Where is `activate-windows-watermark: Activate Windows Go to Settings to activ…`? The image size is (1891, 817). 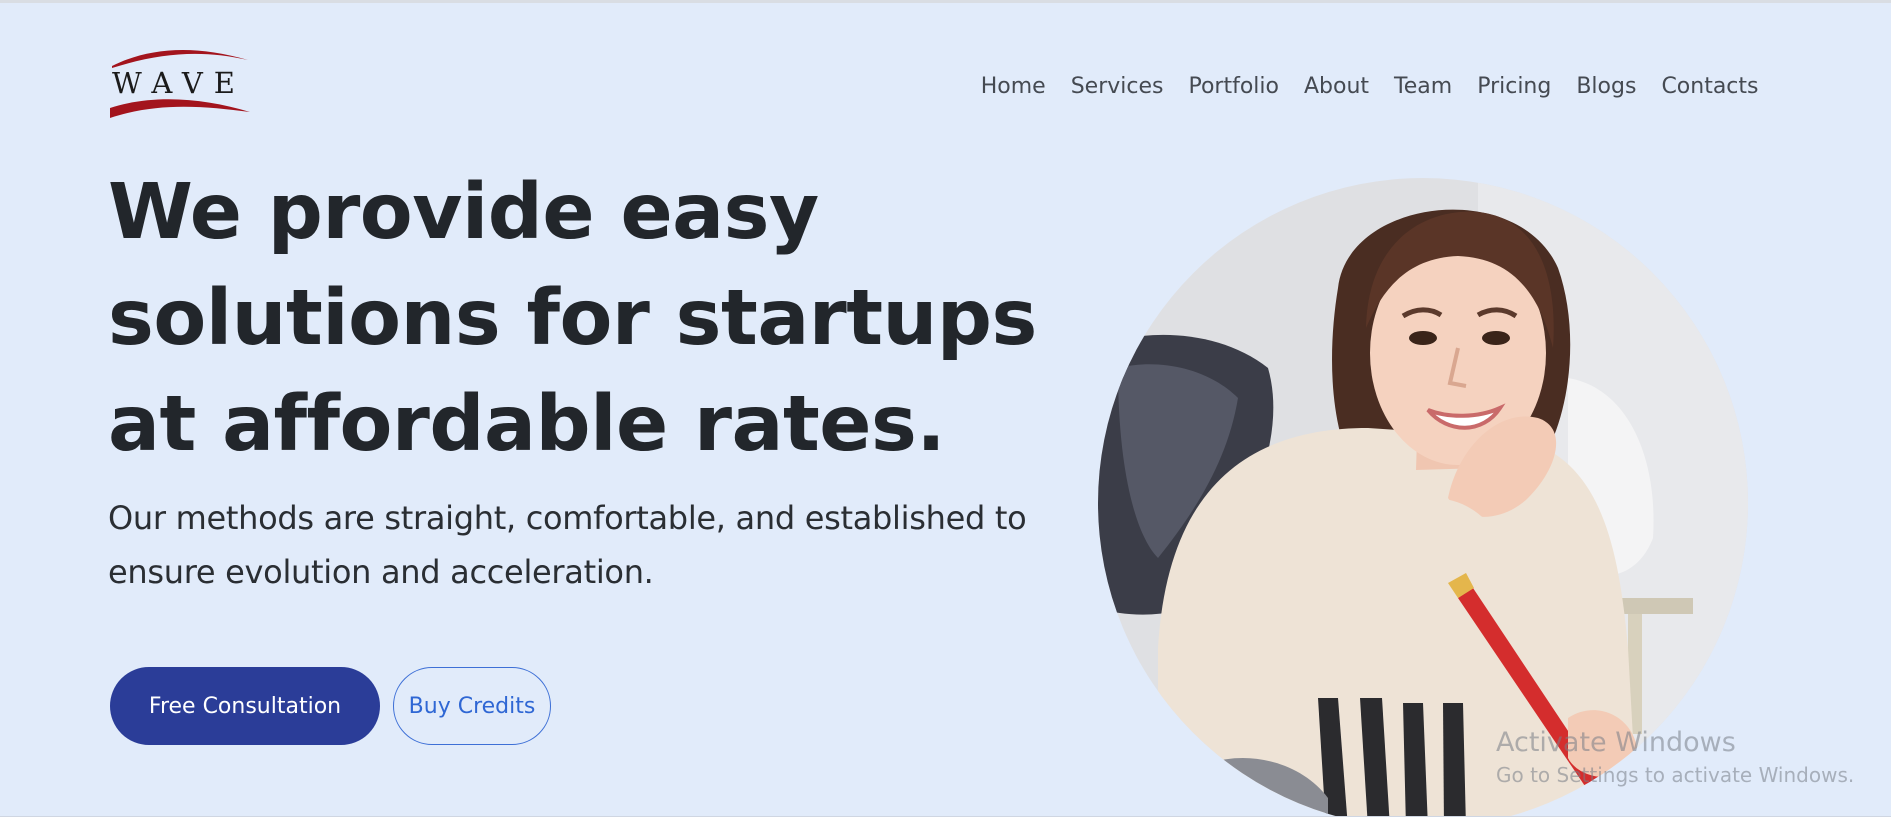 activate-windows-watermark: Activate Windows Go to Settings to activ… is located at coordinates (1675, 758).